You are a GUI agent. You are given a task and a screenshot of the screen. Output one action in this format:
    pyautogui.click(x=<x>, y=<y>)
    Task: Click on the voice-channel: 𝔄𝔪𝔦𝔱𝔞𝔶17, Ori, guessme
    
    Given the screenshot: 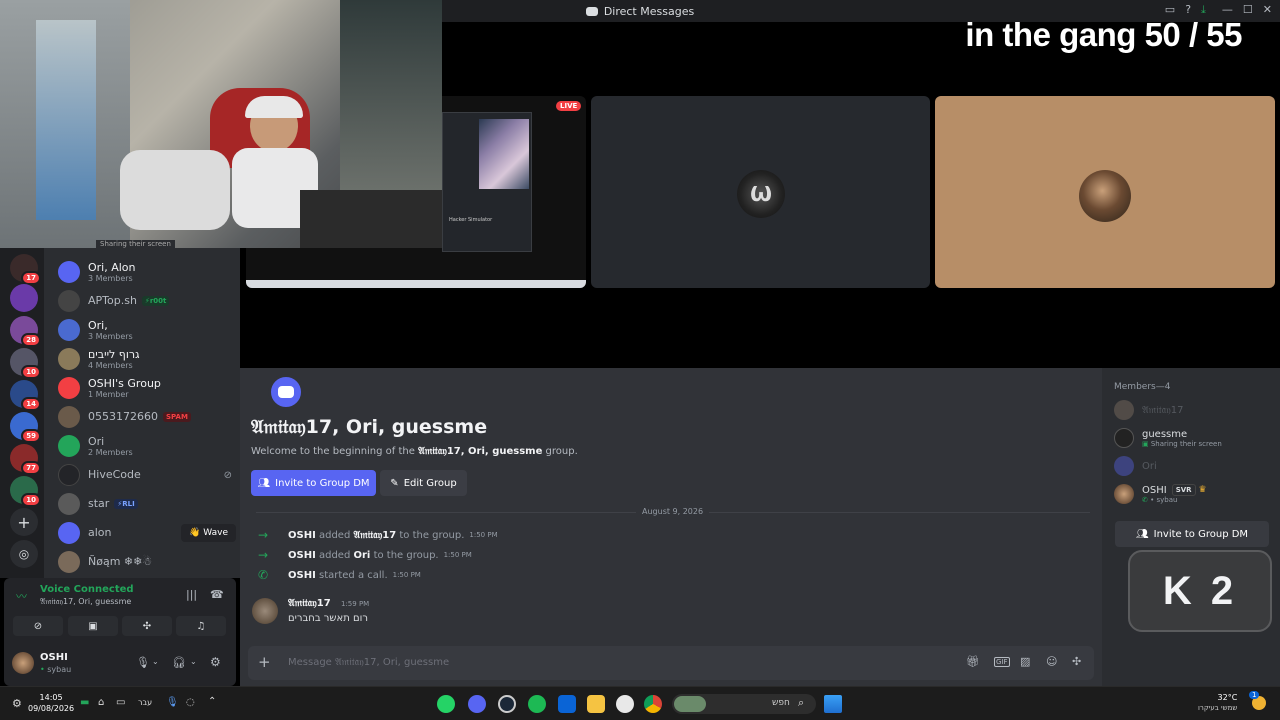 What is the action you would take?
    pyautogui.click(x=85, y=602)
    